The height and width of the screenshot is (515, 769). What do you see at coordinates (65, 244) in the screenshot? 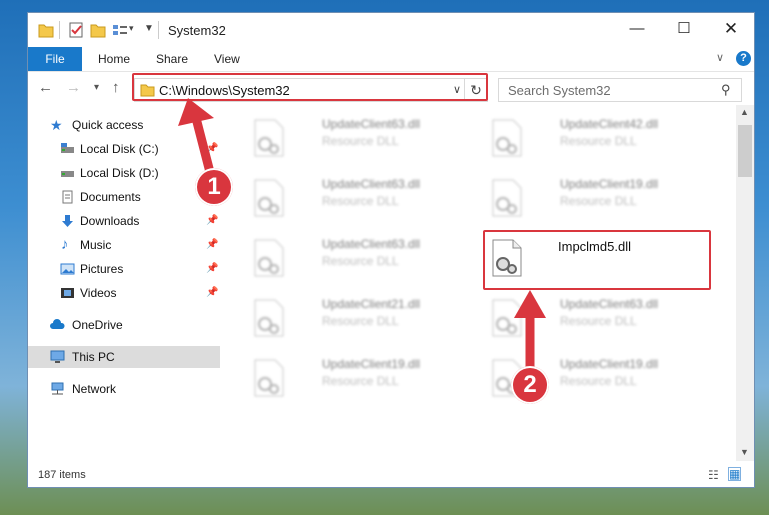
I see `music-icon: ♪` at bounding box center [65, 244].